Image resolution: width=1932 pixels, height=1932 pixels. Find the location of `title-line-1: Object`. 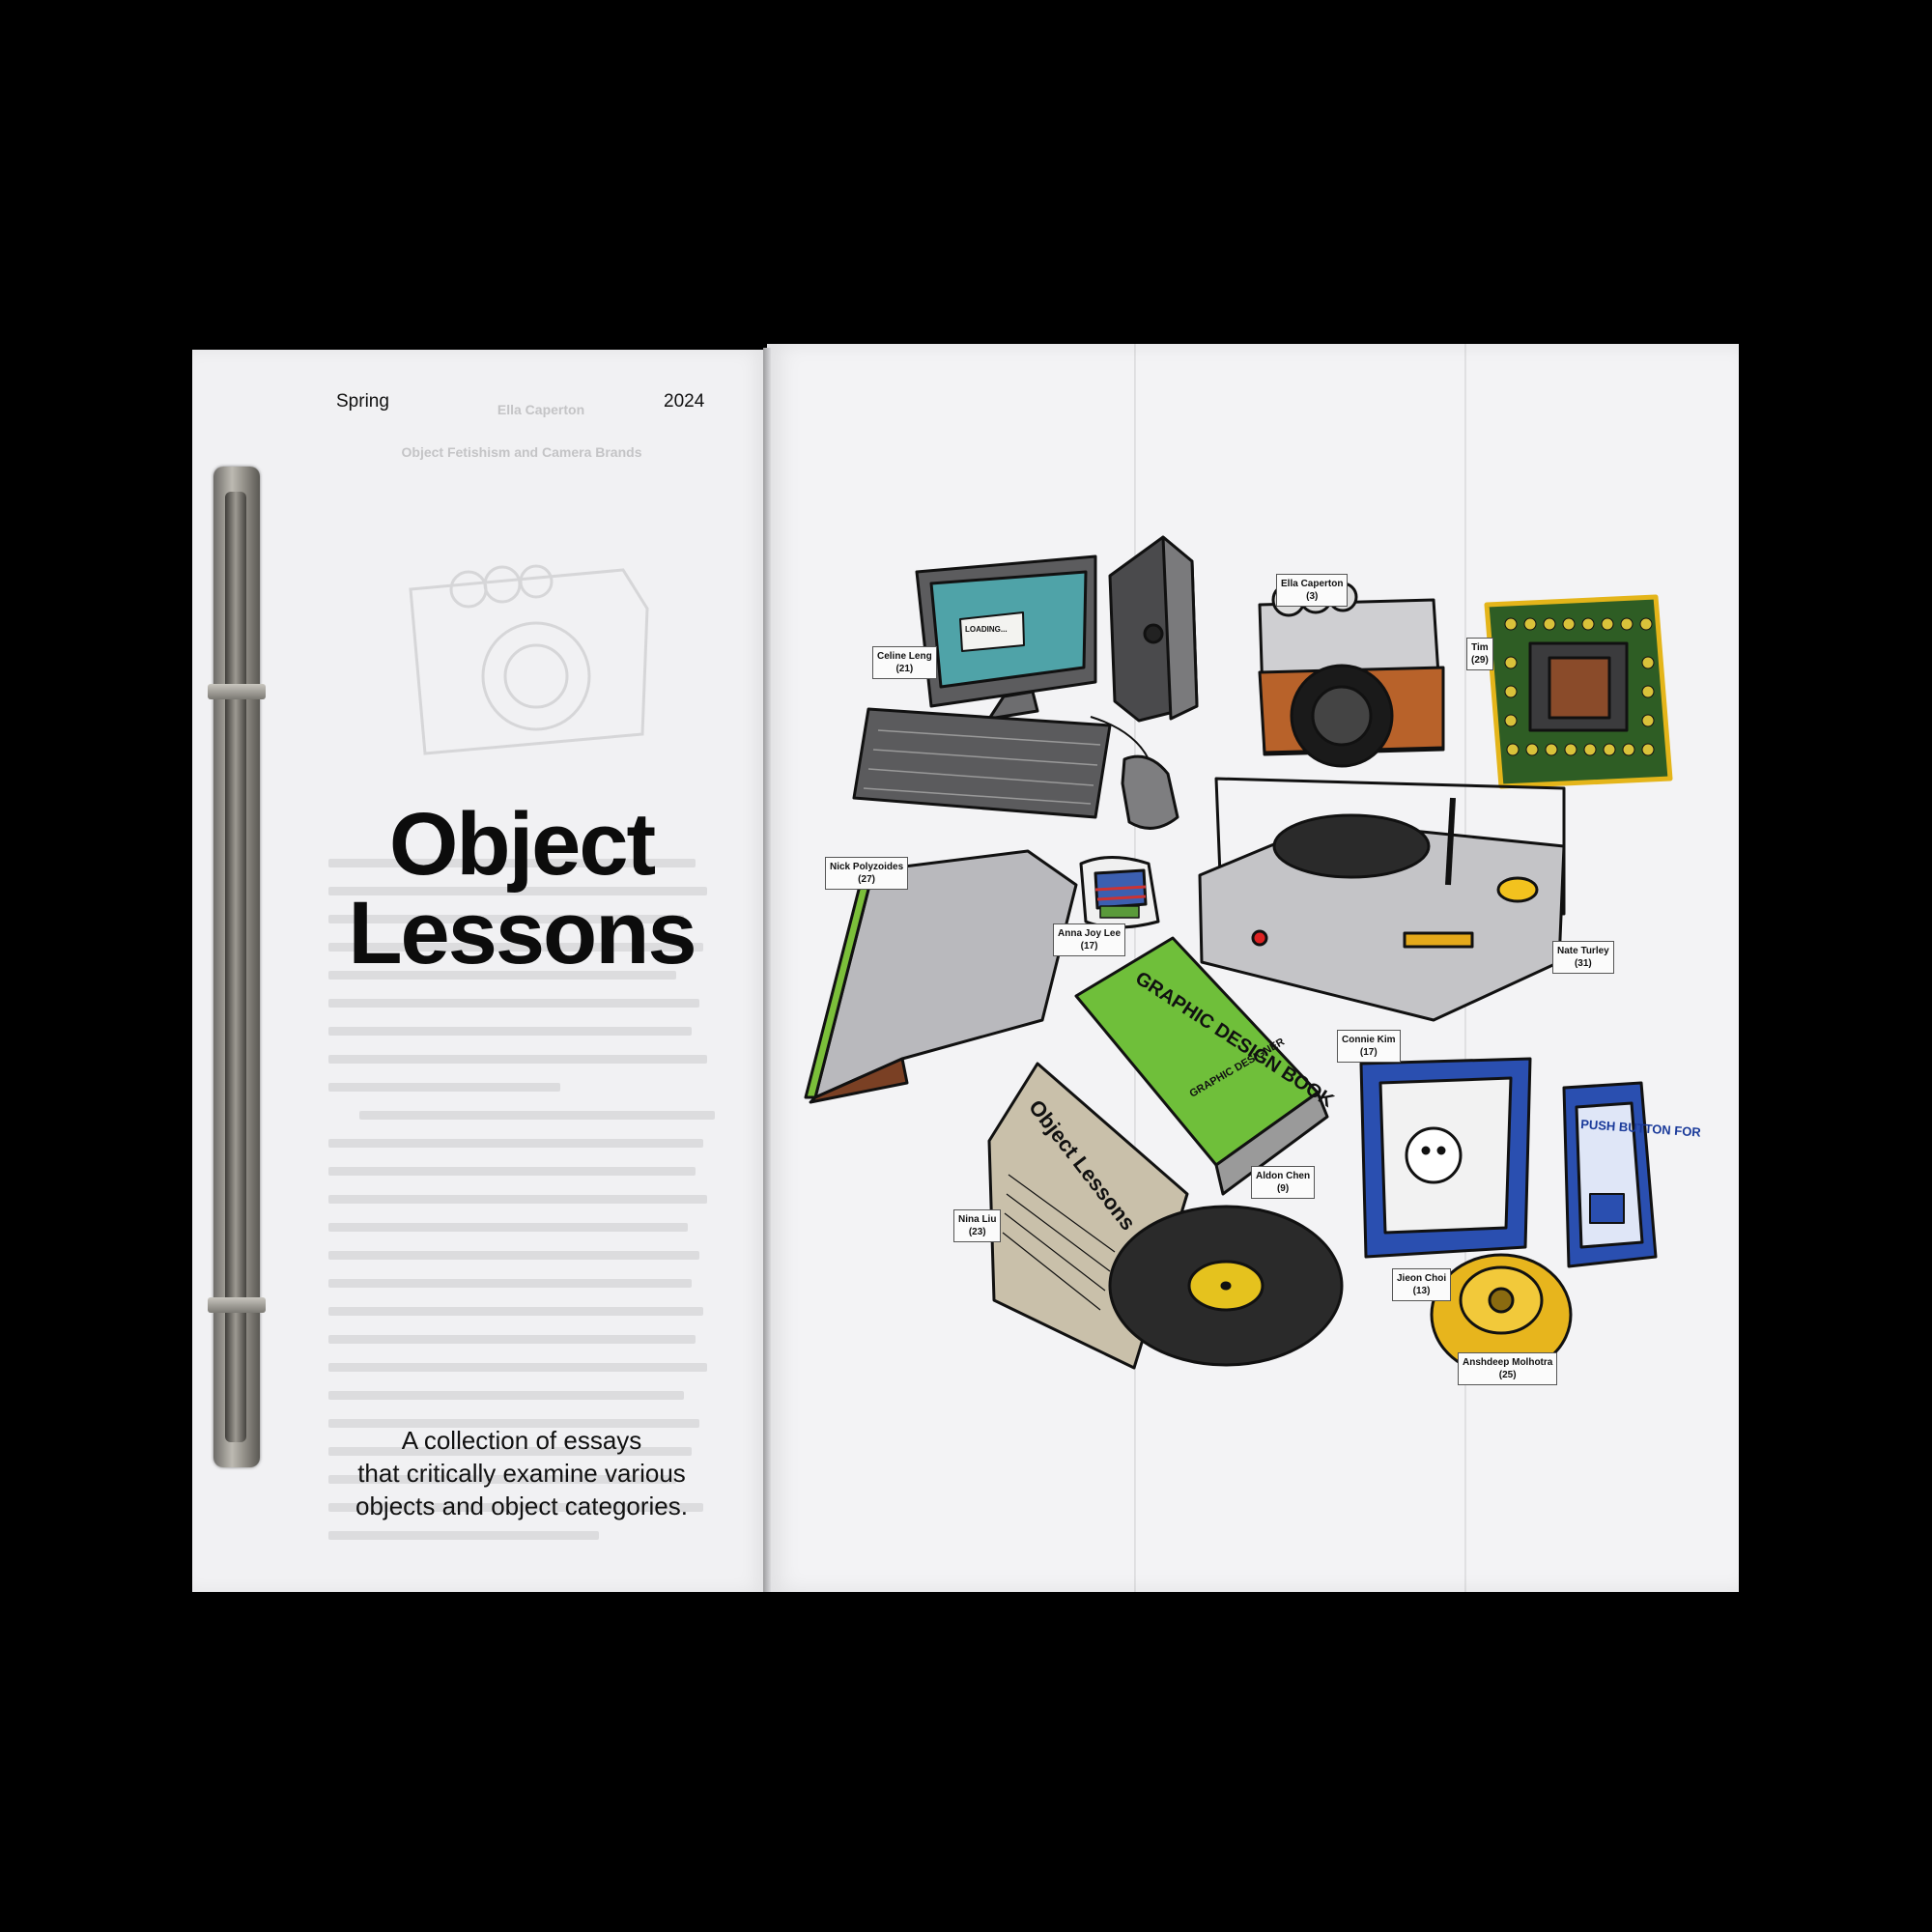

title-line-1: Object is located at coordinates (522, 844).